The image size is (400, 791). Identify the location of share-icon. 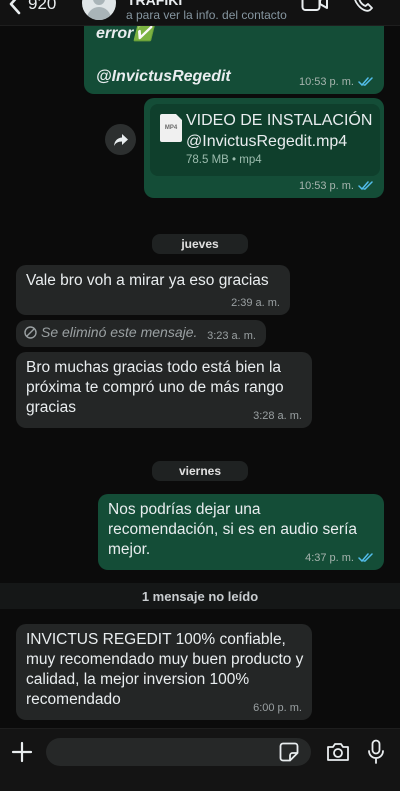
(120, 139).